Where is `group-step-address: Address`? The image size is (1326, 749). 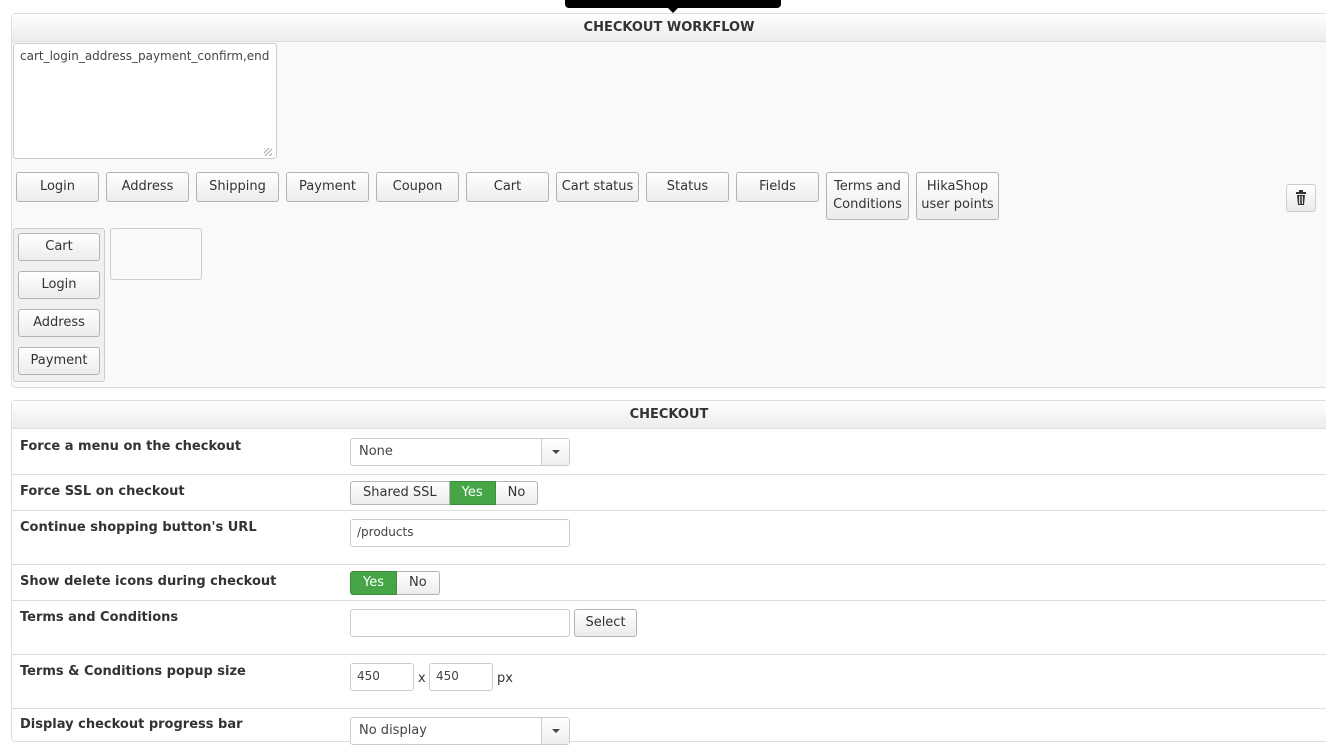 group-step-address: Address is located at coordinates (59, 323).